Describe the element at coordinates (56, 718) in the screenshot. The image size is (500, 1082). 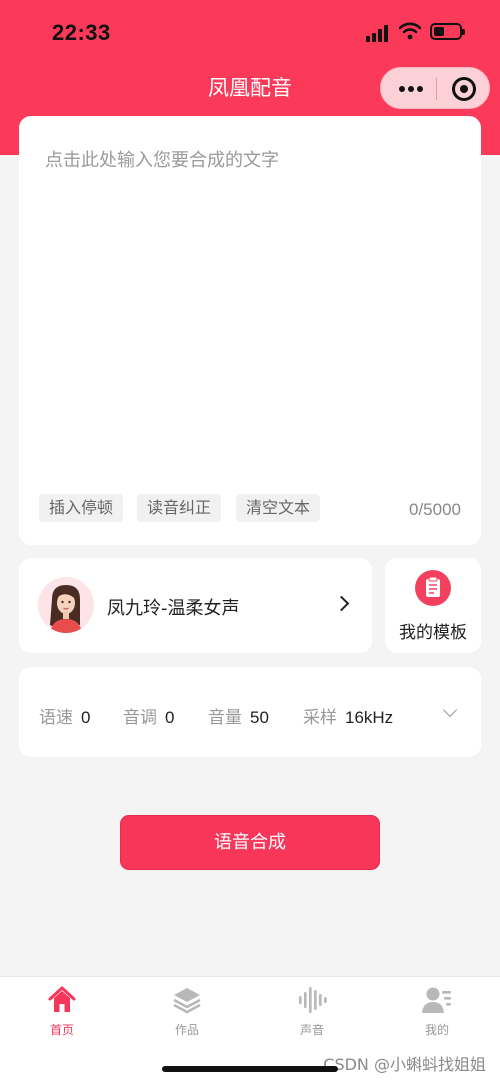
I see `param-speed-label: 语速` at that location.